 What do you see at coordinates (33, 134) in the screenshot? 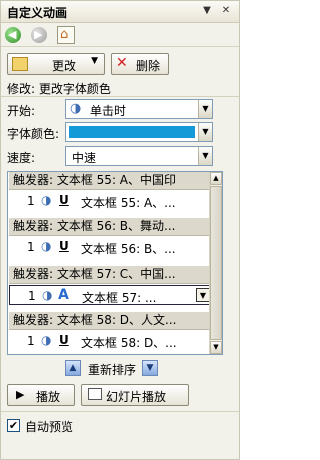
I see `font-color-label: 字体颜色:` at bounding box center [33, 134].